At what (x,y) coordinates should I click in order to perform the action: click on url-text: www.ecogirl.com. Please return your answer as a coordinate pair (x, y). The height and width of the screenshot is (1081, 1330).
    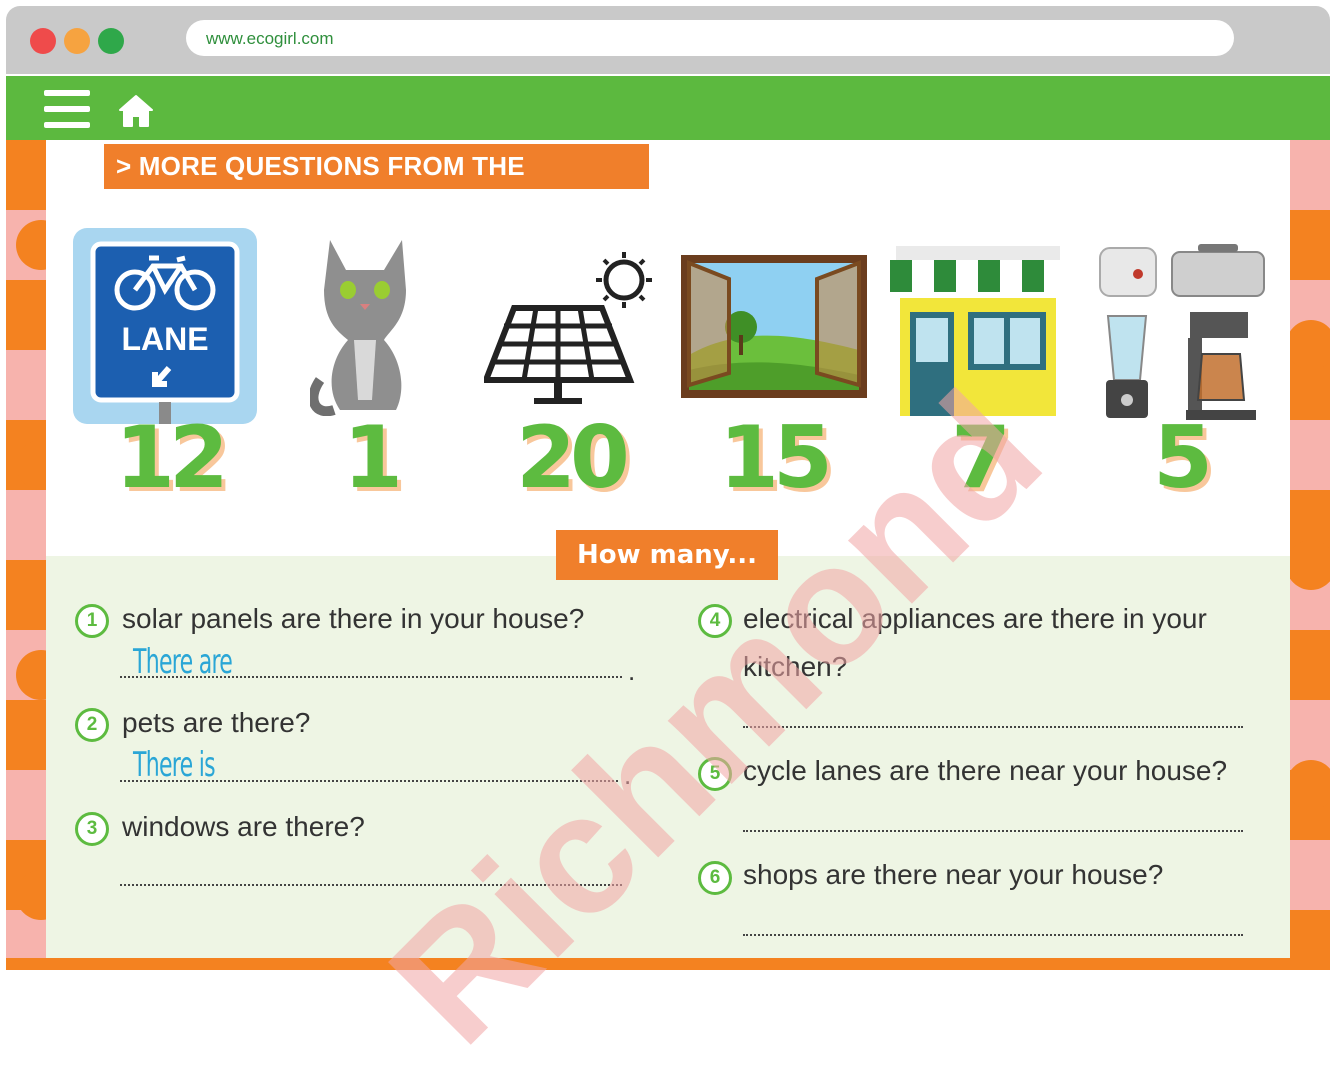
    Looking at the image, I should click on (270, 38).